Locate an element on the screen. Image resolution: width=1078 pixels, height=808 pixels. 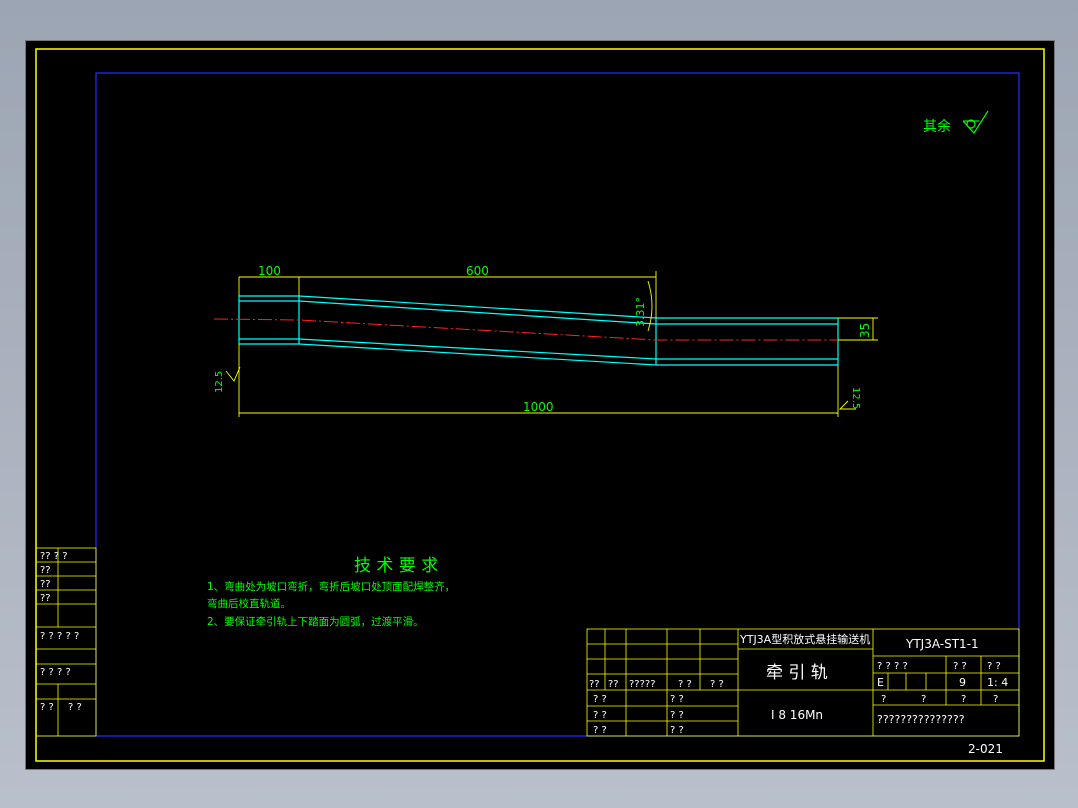
tb-sign-6: ? ? is located at coordinates (677, 730).